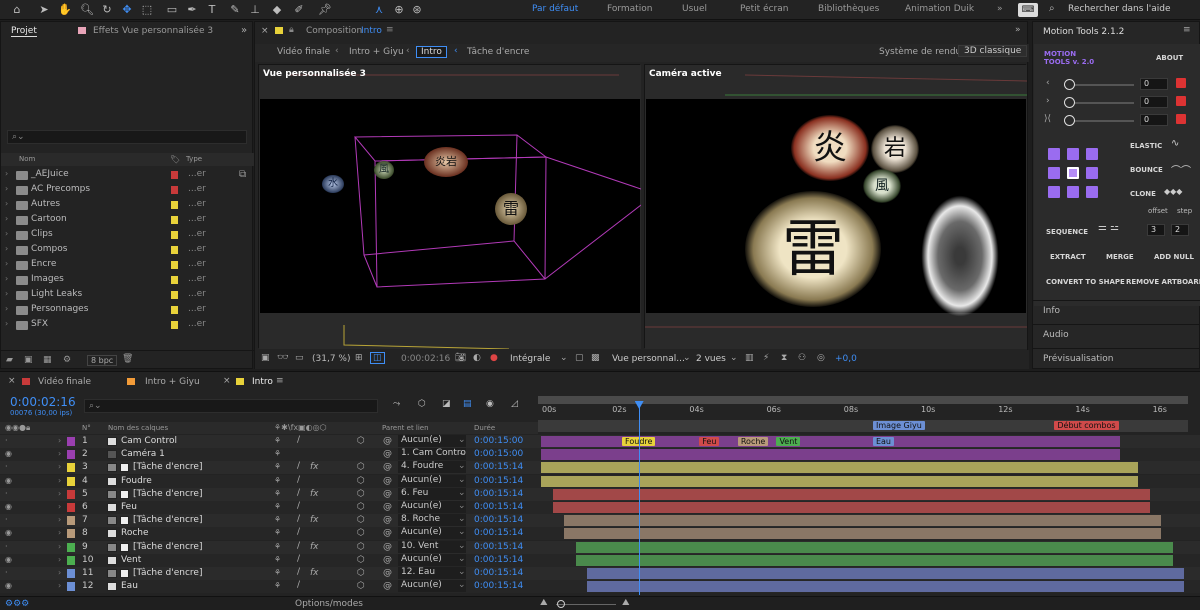 This screenshot has width=1200, height=610. Describe the element at coordinates (44, 10) in the screenshot. I see `selection-tool-icon: ➤` at that location.